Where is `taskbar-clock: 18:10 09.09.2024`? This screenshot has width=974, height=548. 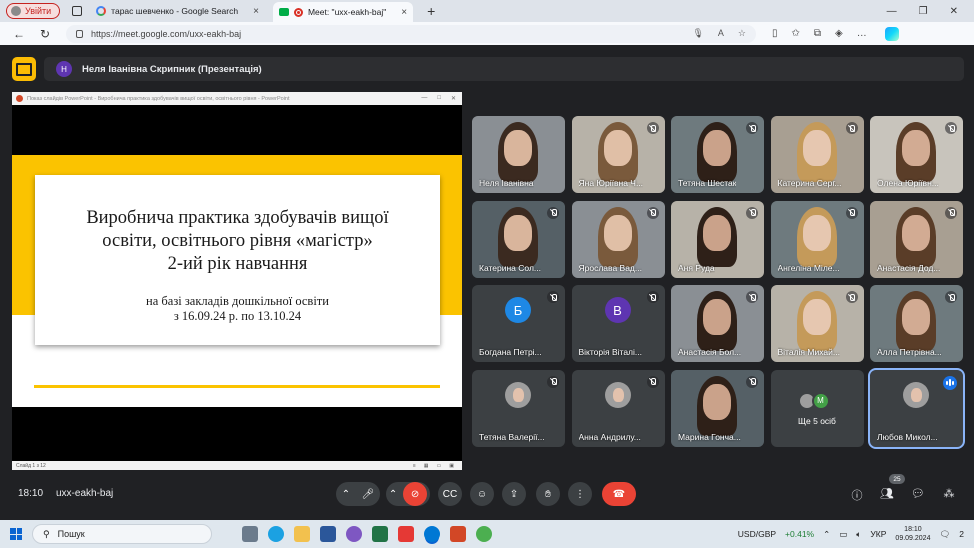
taskbar-clock: 18:10 09.09.2024 is located at coordinates (912, 534).